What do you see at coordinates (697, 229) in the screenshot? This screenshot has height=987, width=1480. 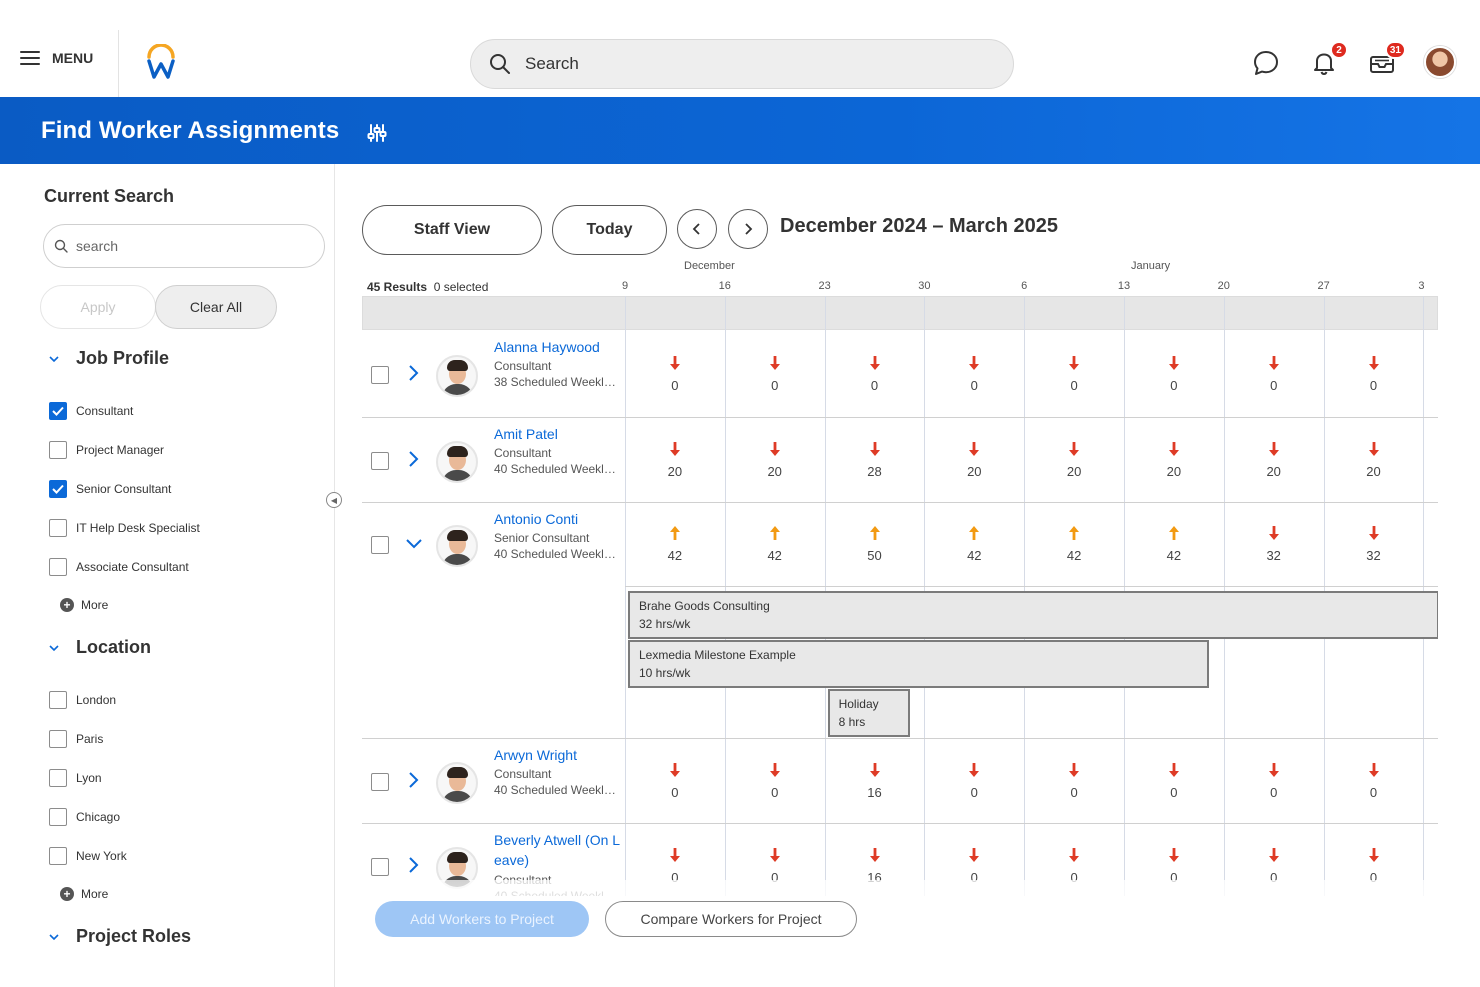 I see `previous-range-button` at bounding box center [697, 229].